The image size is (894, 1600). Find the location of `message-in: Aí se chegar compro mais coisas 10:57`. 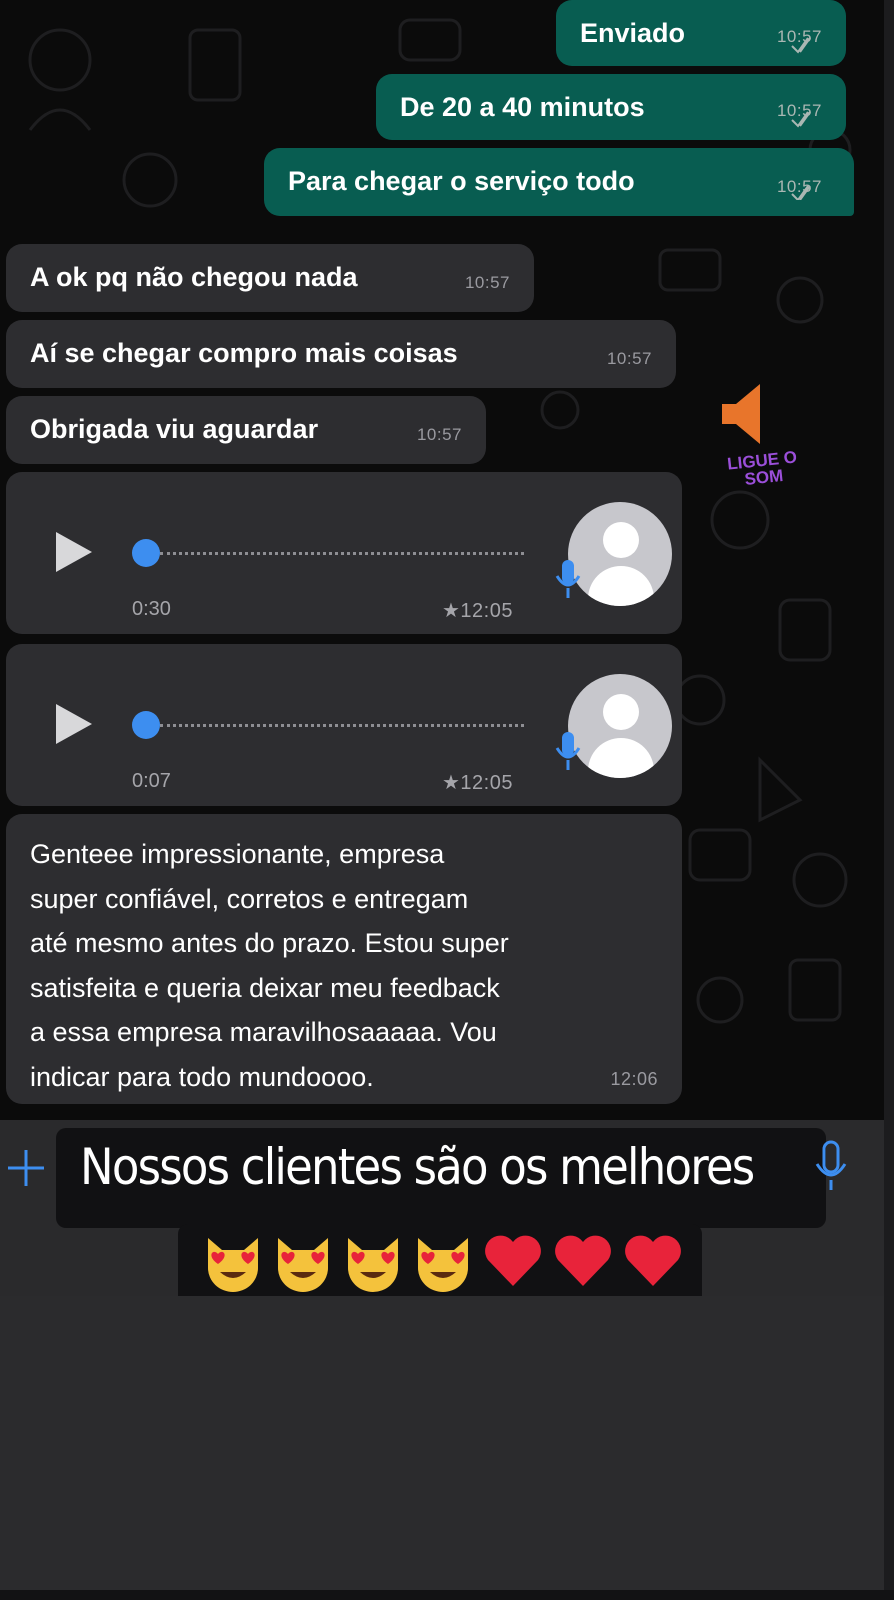

message-in: Aí se chegar compro mais coisas 10:57 is located at coordinates (341, 354).